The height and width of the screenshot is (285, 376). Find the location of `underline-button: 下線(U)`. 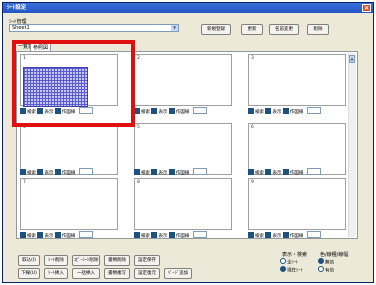

underline-button: 下線(U) is located at coordinates (29, 273).